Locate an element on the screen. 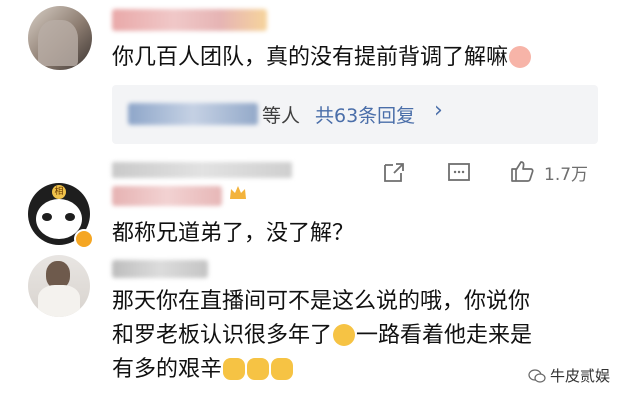 This screenshot has height=403, width=640. comment-icon is located at coordinates (459, 172).